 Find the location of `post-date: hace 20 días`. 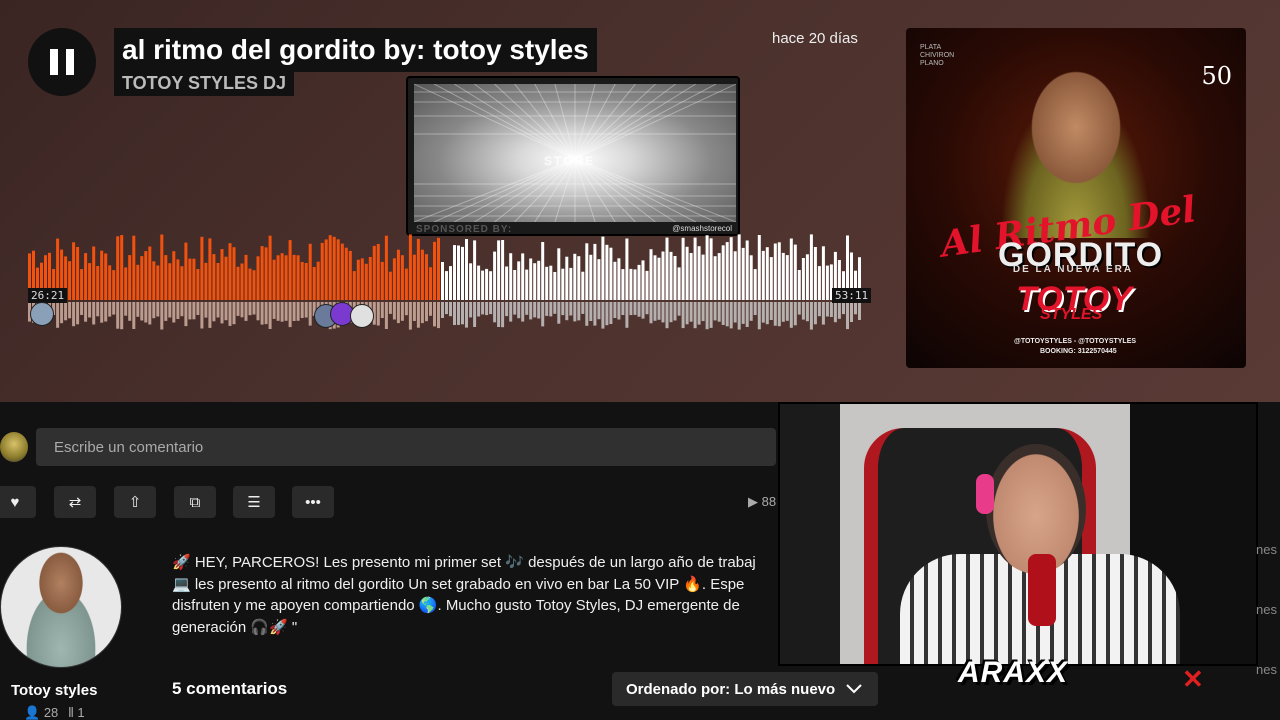

post-date: hace 20 días is located at coordinates (815, 38).